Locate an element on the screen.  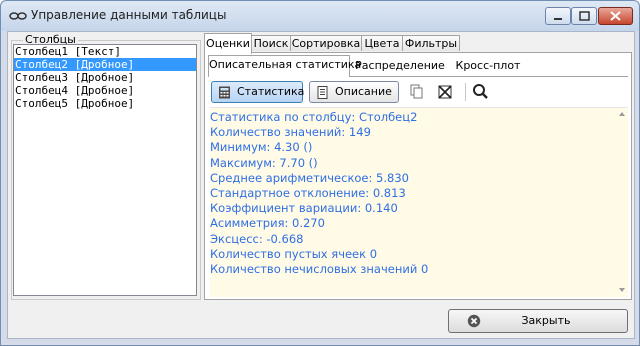
stat-line: Асимметрия: 0.270 is located at coordinates (267, 223).